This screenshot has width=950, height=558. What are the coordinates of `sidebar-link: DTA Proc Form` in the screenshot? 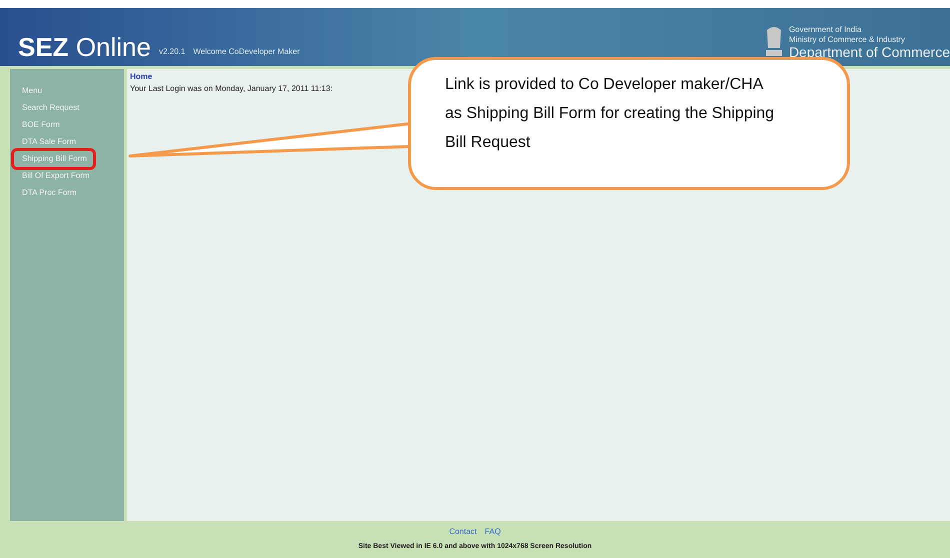 It's located at (49, 193).